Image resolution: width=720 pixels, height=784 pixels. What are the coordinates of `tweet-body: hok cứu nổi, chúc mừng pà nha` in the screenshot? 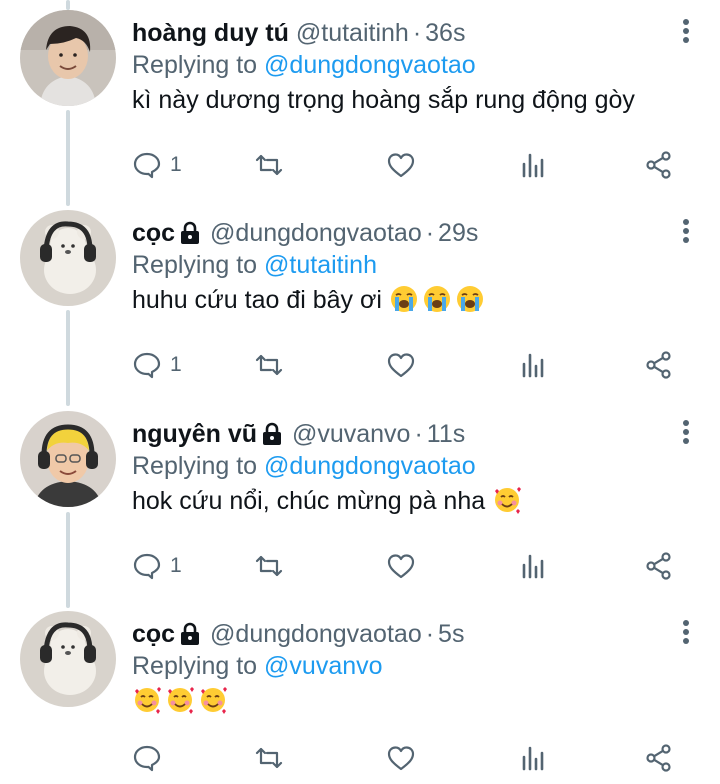 It's located at (328, 501).